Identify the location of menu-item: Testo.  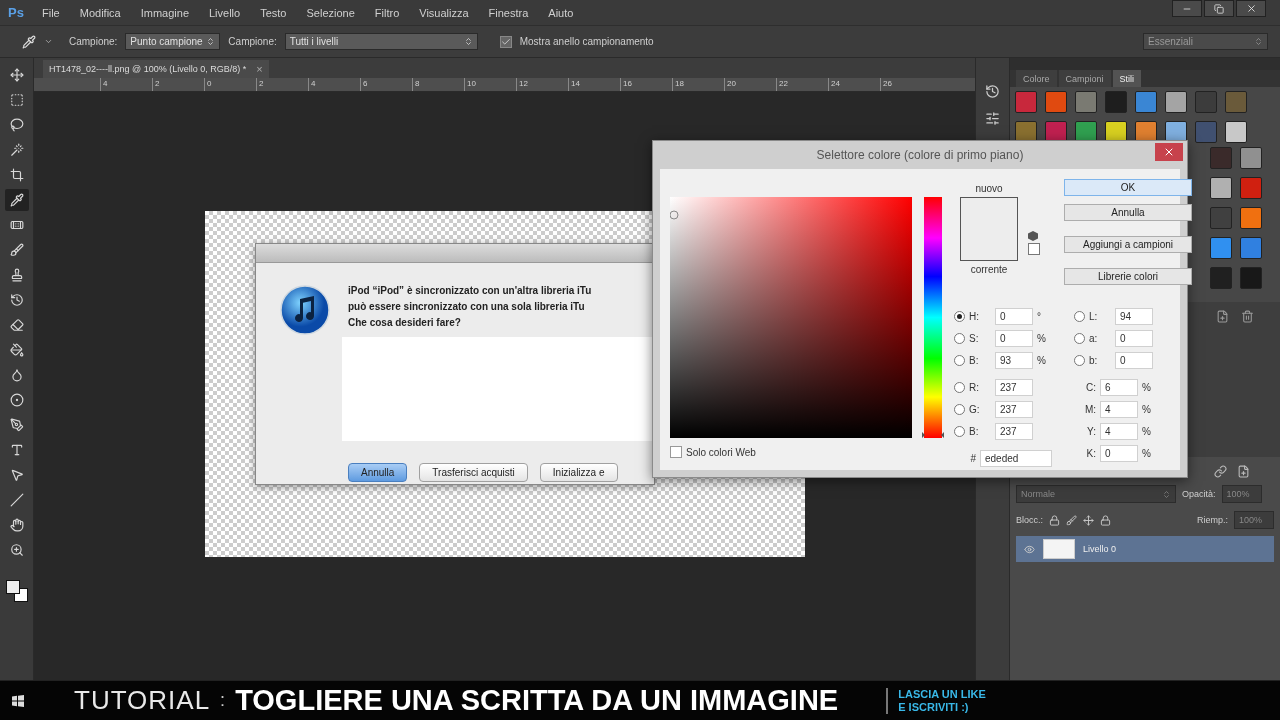
(279, 12).